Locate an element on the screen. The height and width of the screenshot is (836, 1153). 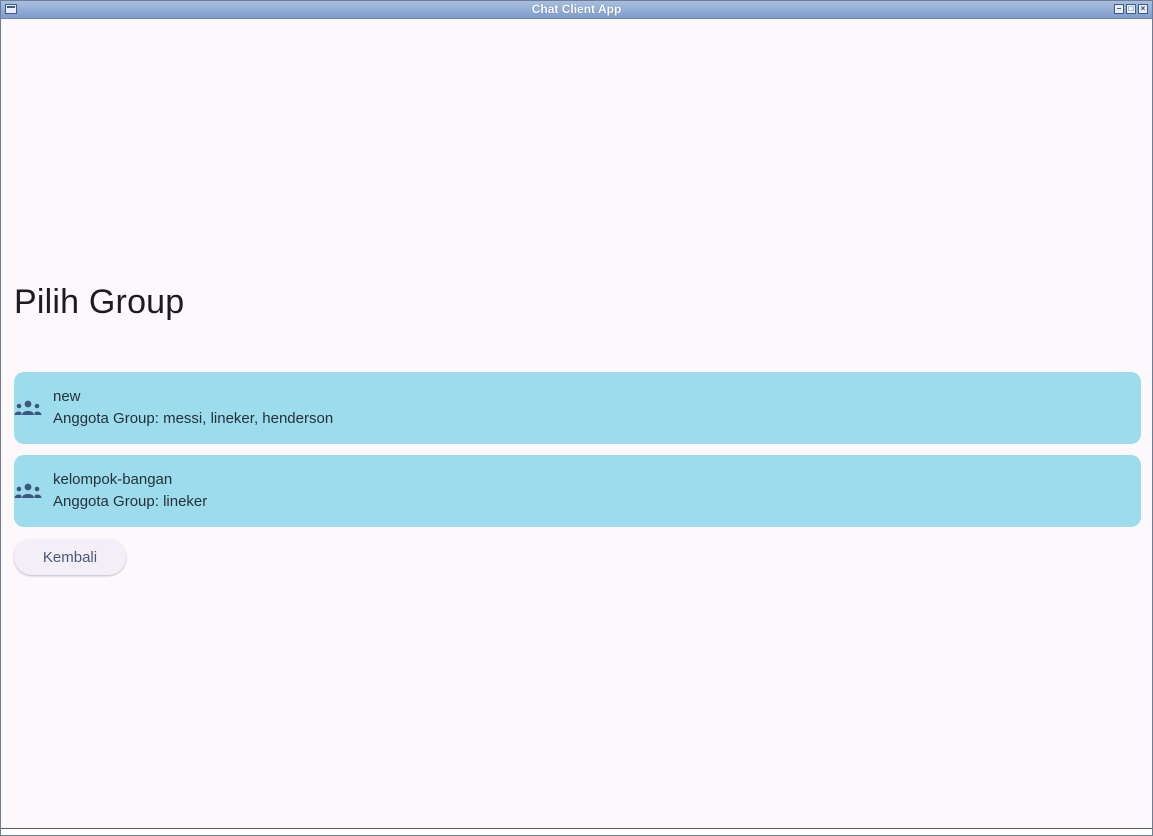
maximize-icon: □ is located at coordinates (1131, 9).